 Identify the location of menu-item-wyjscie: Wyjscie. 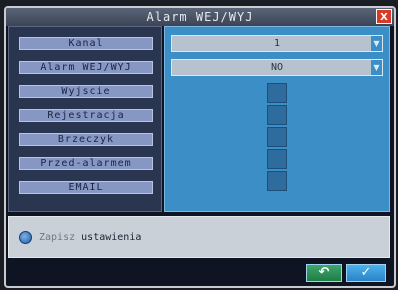
(86, 91).